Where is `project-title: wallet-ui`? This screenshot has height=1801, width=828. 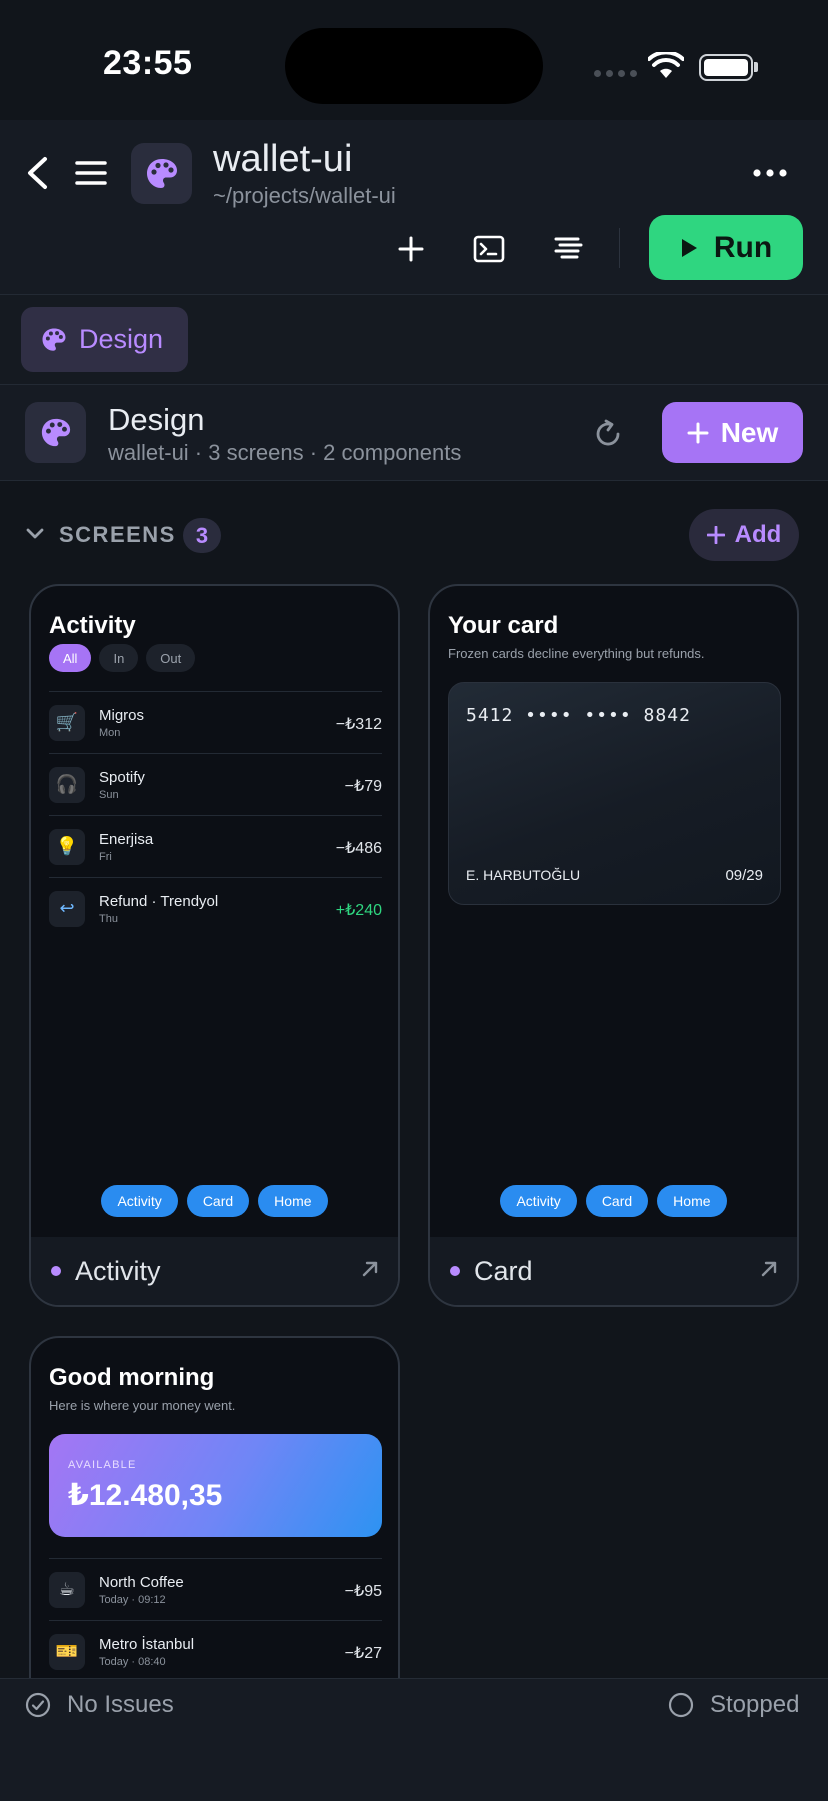 project-title: wallet-ui is located at coordinates (283, 159).